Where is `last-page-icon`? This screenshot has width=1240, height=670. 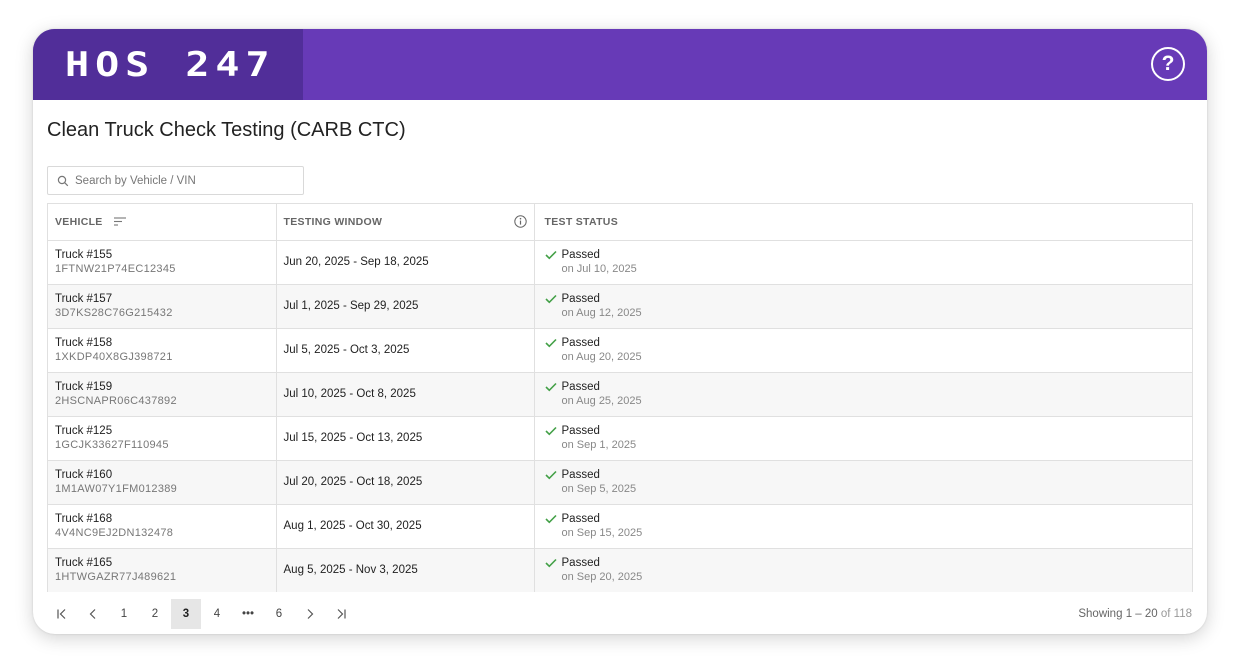
last-page-icon is located at coordinates (341, 614).